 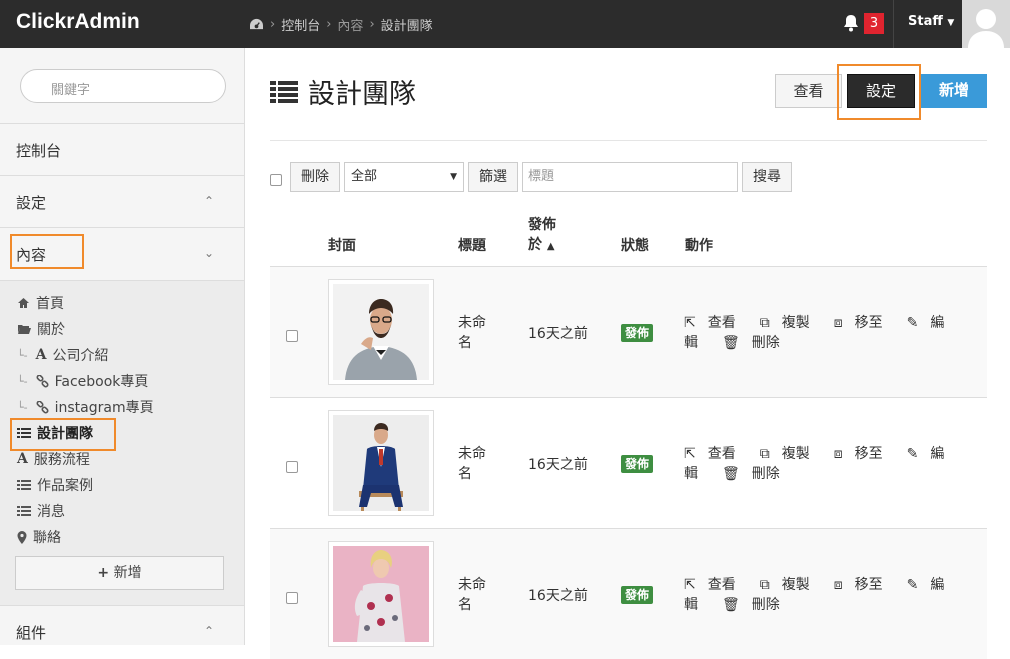 I want to click on notification-count-badge: 3, so click(x=874, y=23).